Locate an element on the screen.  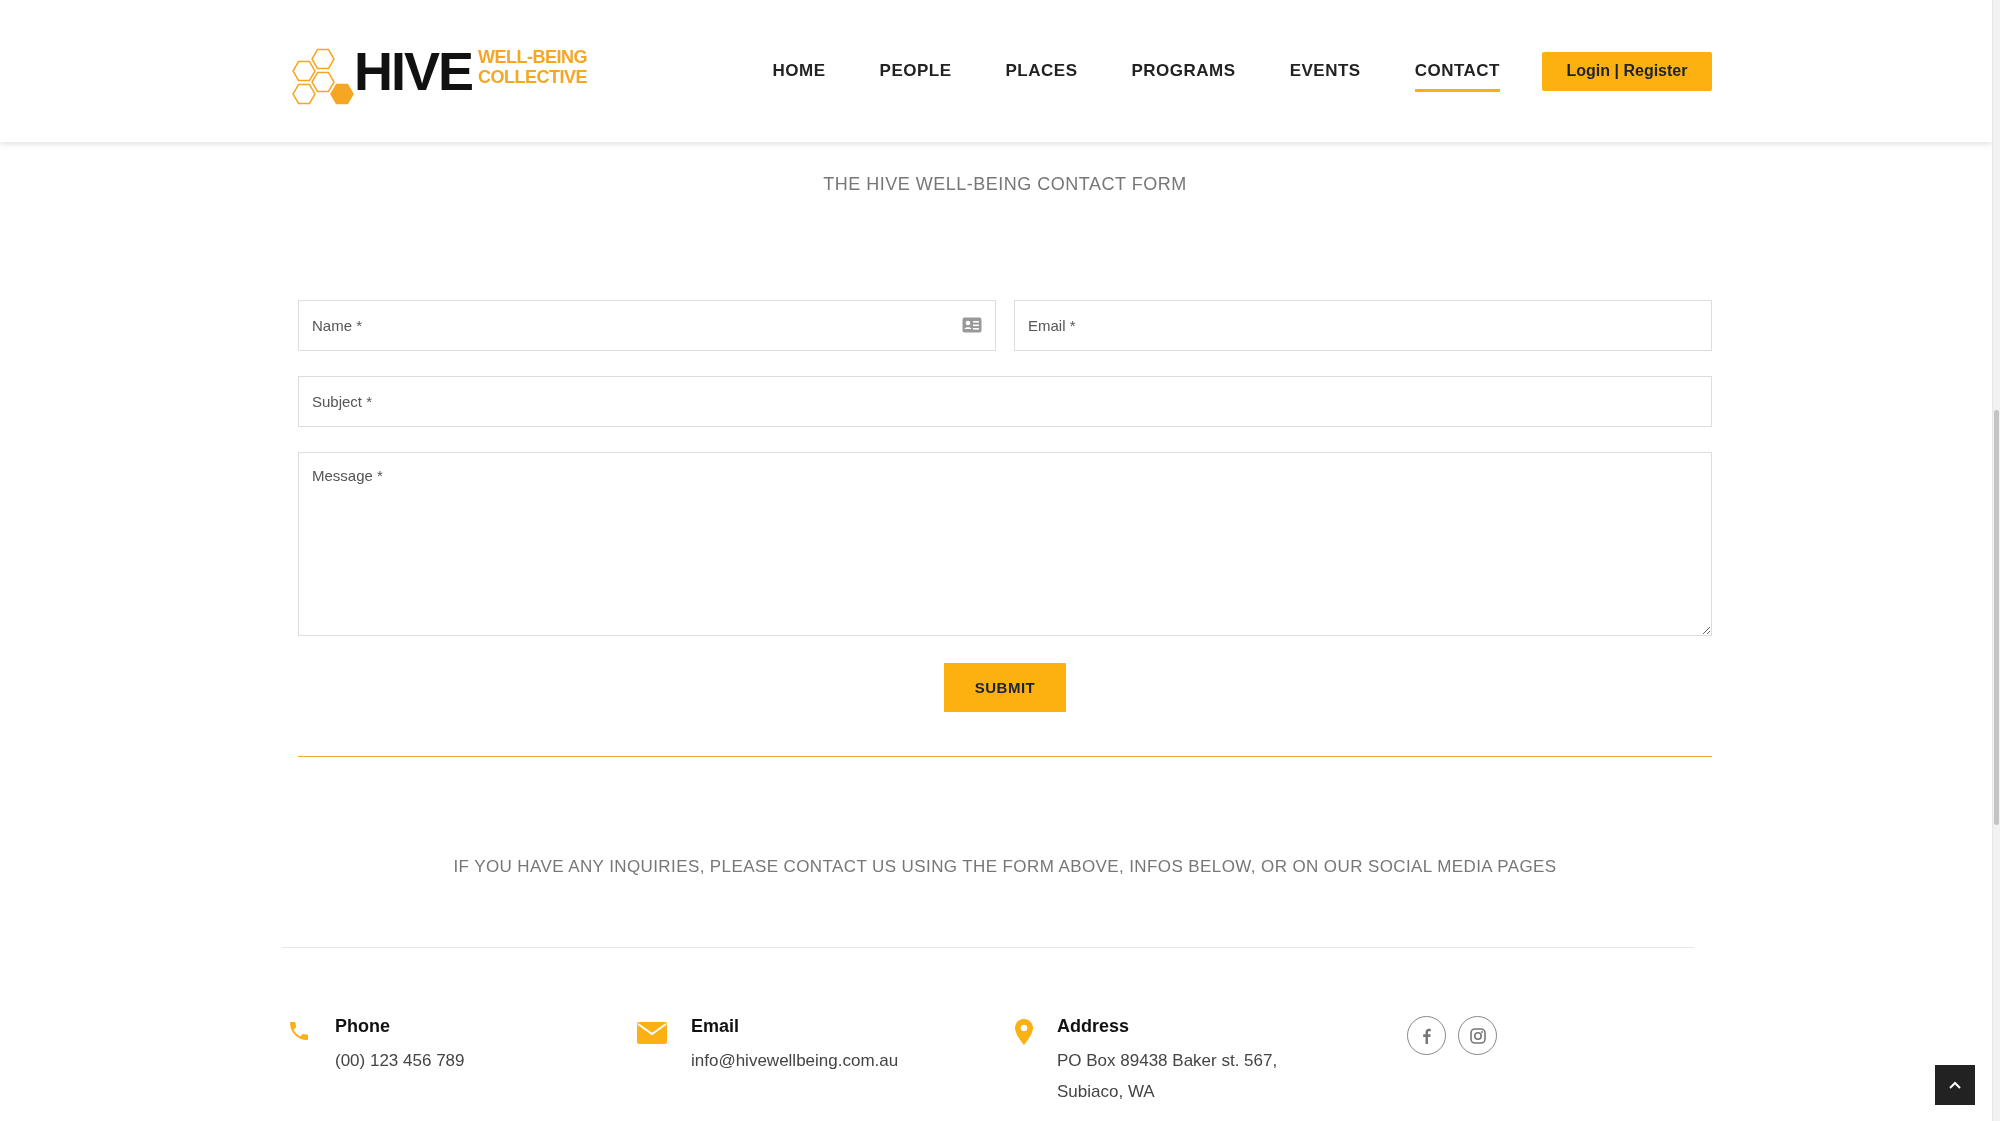
scrollbar-thumb is located at coordinates (1996, 617).